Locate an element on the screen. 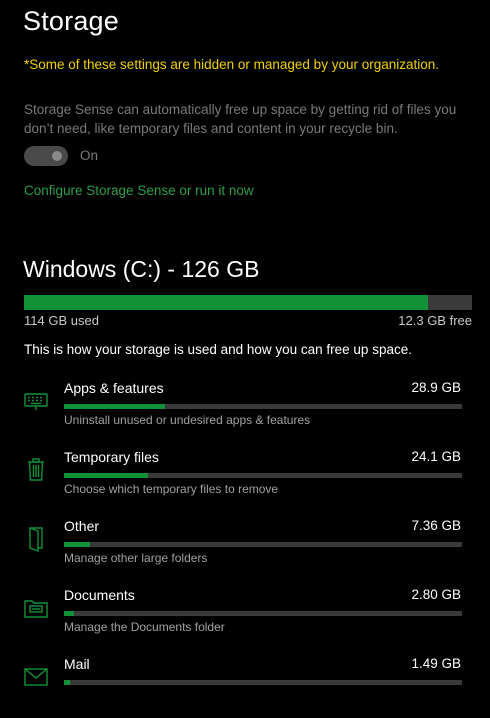 The height and width of the screenshot is (718, 490). category-description: Manage other large folders is located at coordinates (136, 558).